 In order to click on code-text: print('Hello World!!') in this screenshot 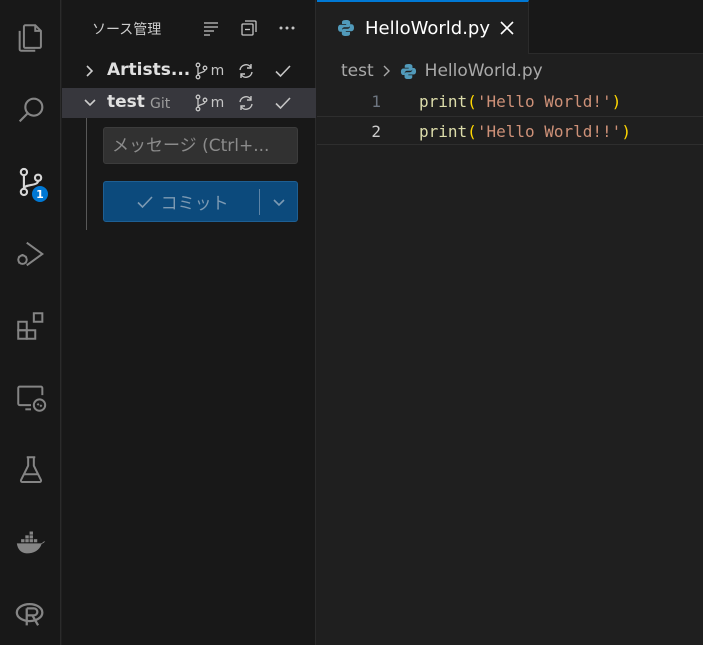, I will do `click(525, 131)`.